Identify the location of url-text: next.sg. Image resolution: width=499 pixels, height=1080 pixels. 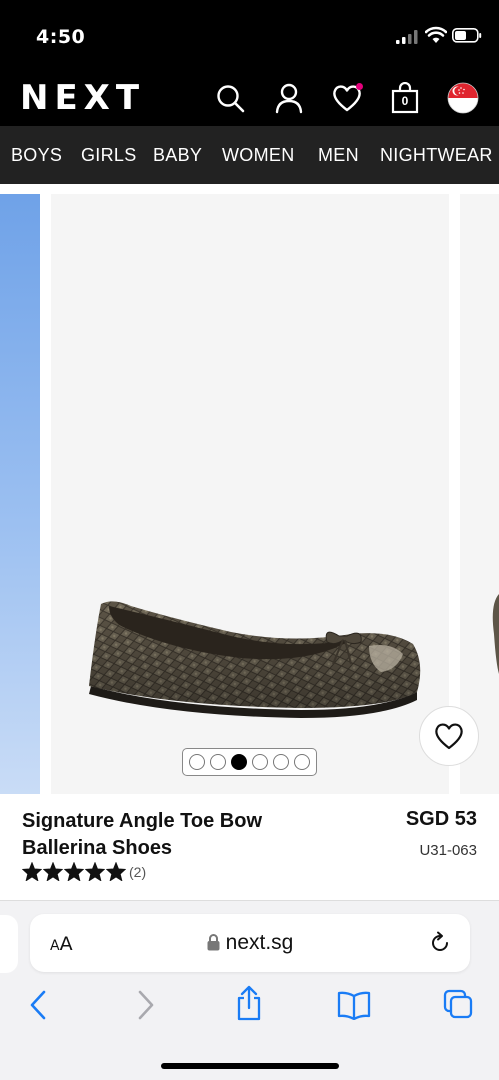
(259, 942).